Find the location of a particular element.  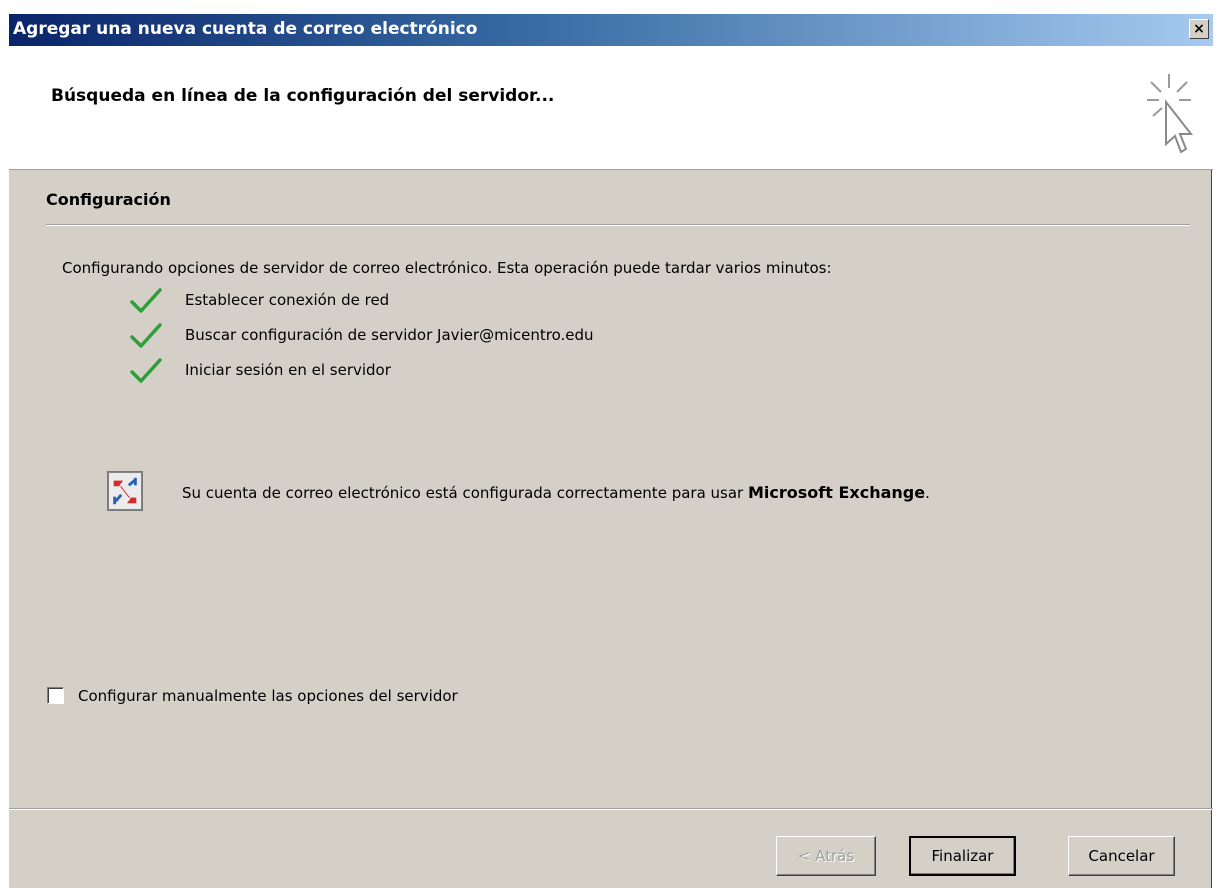

close-icon: × is located at coordinates (1199, 29).